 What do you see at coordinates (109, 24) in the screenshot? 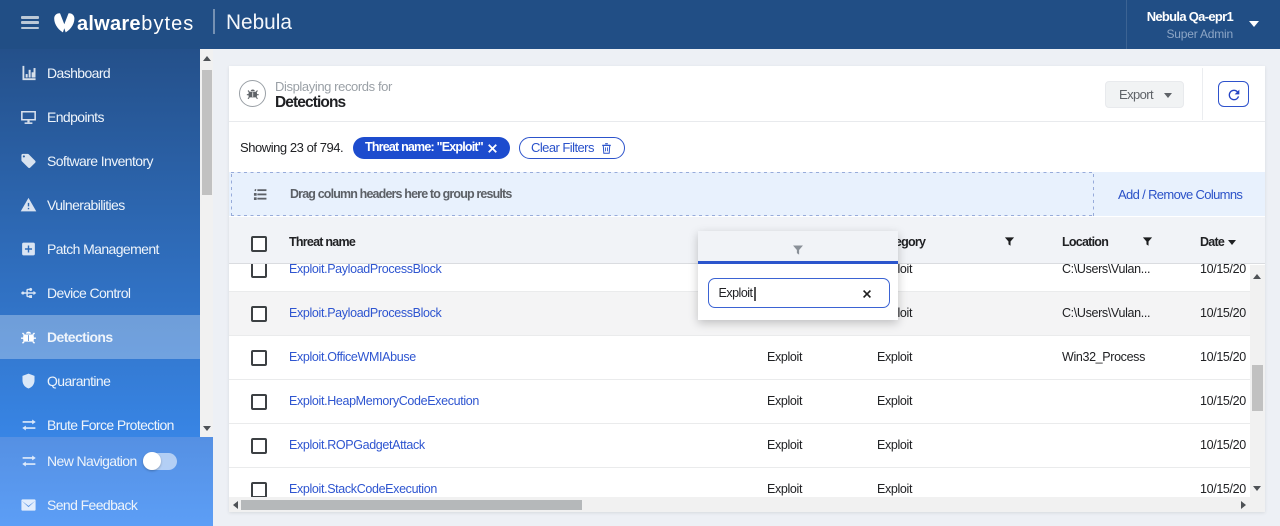
I see `svg-text: alware` at bounding box center [109, 24].